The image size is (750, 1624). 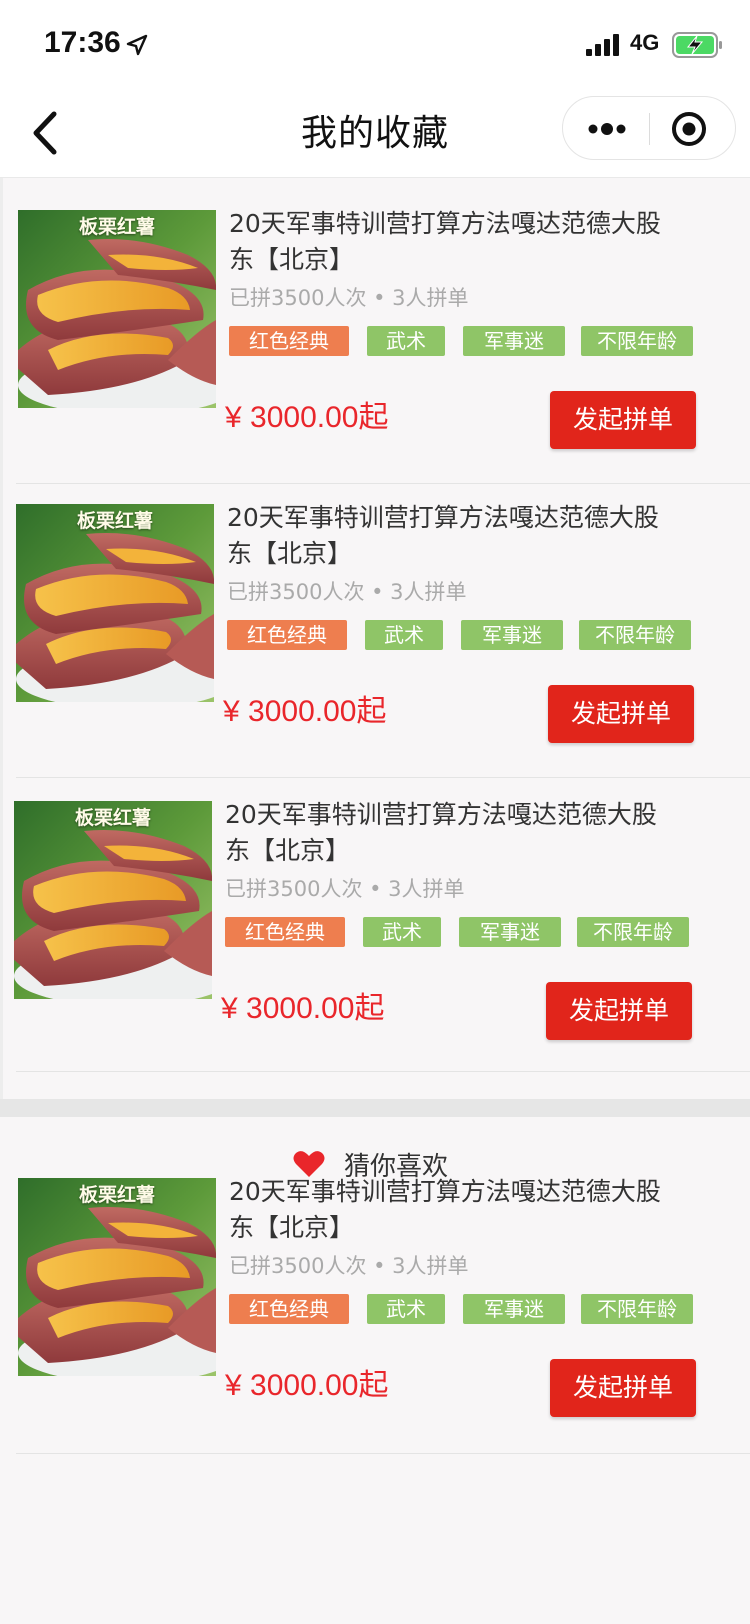 I want to click on capsule-divider, so click(x=649, y=129).